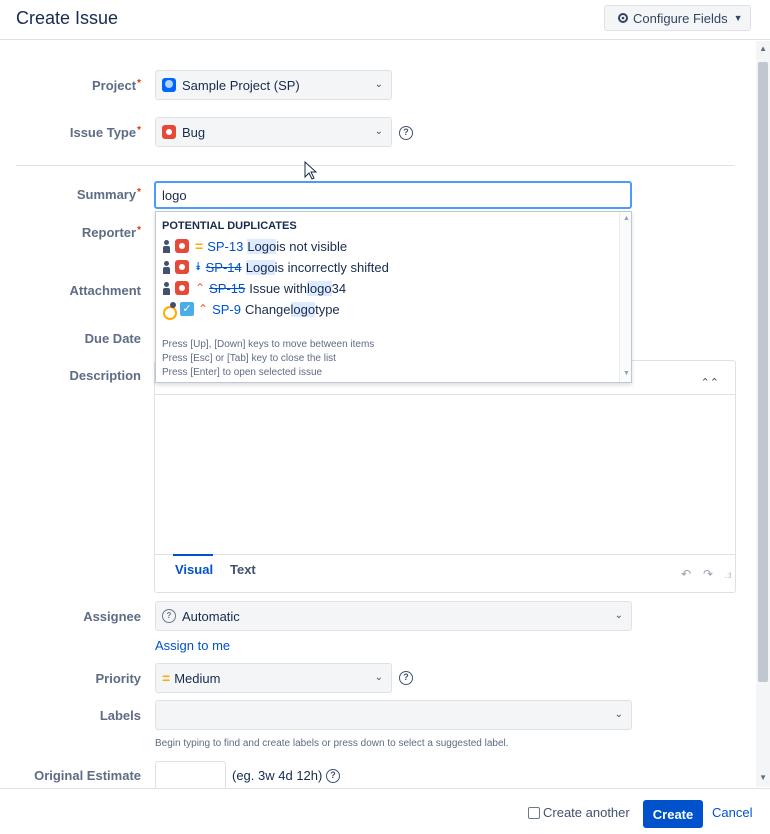 The height and width of the screenshot is (834, 770). Describe the element at coordinates (327, 309) in the screenshot. I see `issue-title-post: type` at that location.